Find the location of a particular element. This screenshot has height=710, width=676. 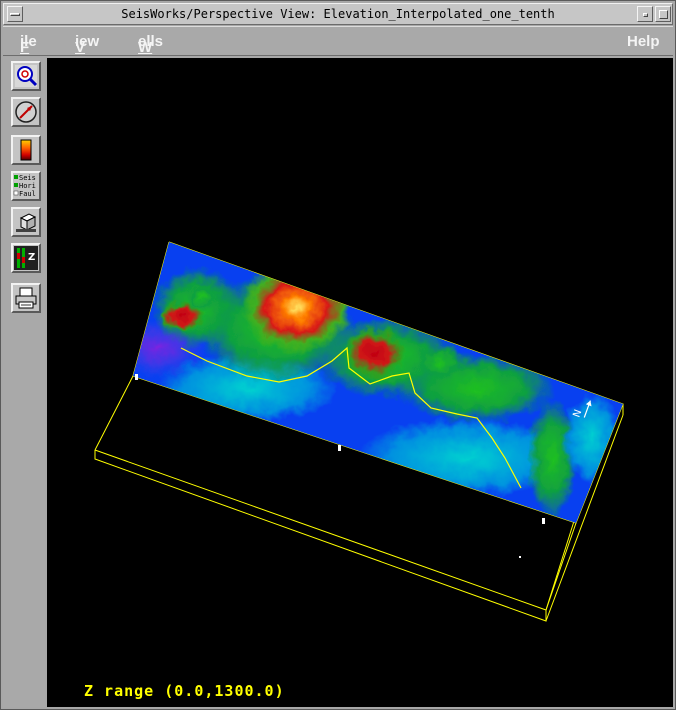

compass-icon is located at coordinates (26, 112).